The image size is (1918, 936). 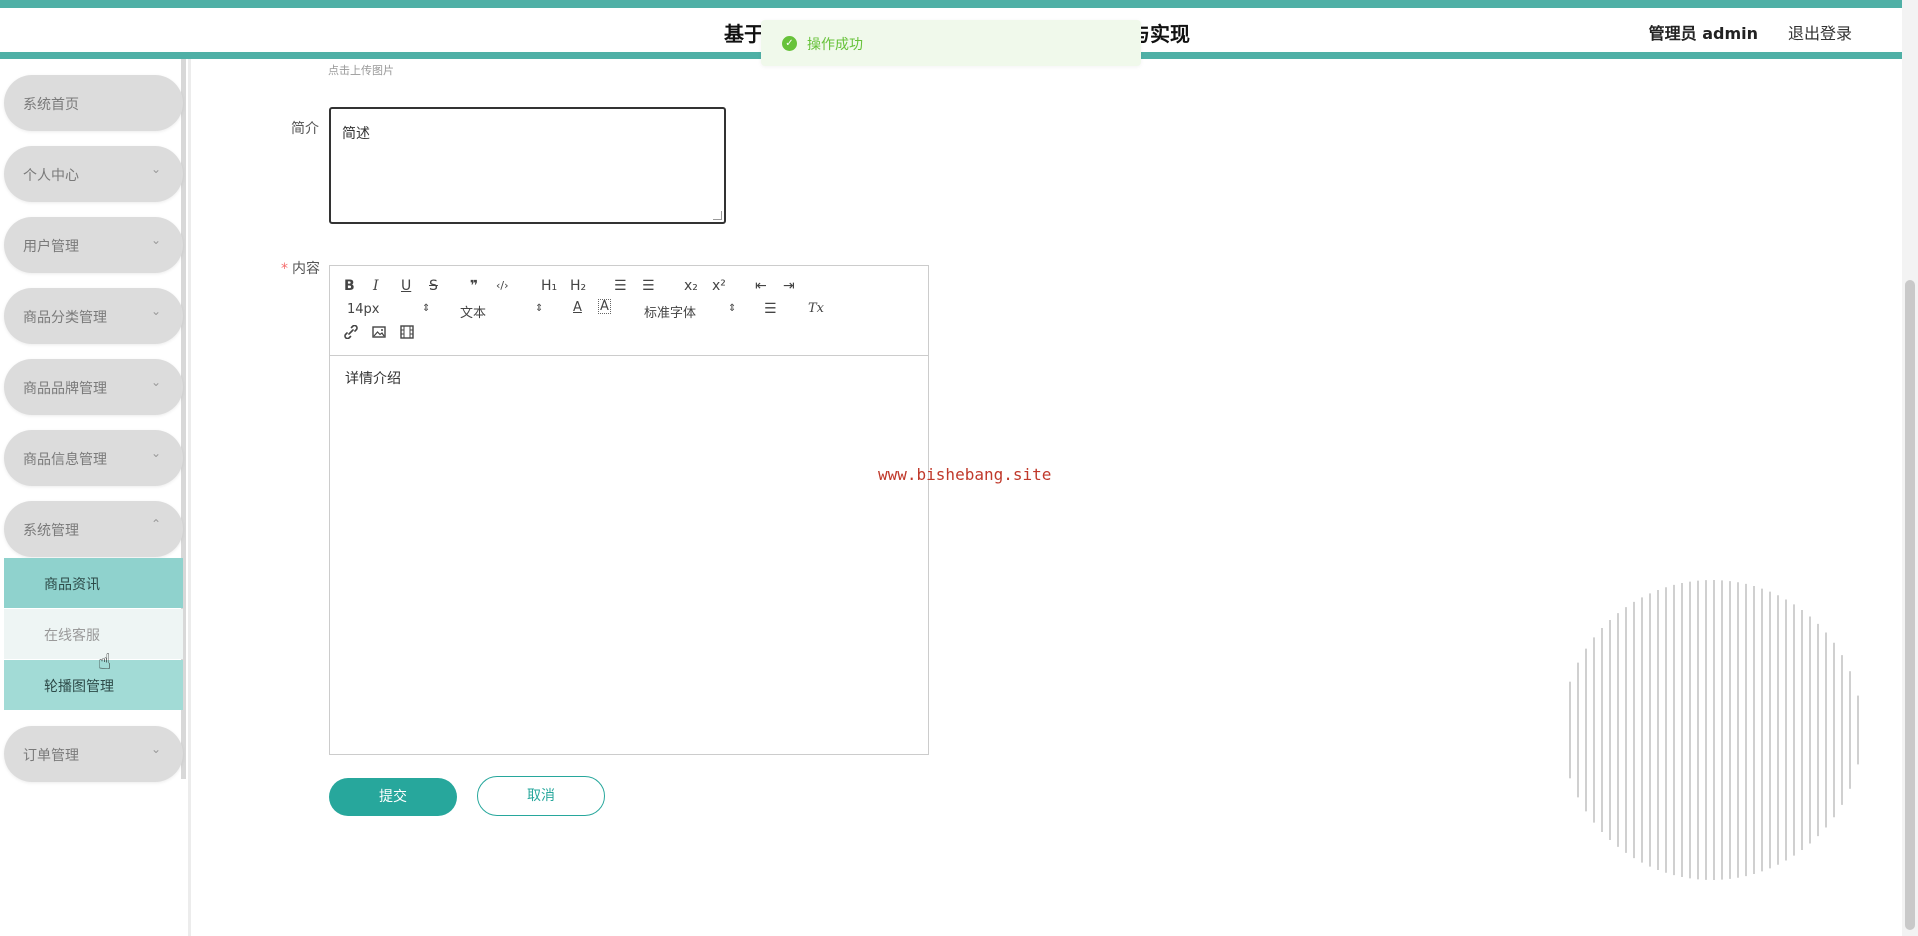 What do you see at coordinates (51, 247) in the screenshot?
I see `sidebar-item-label: 用户管理` at bounding box center [51, 247].